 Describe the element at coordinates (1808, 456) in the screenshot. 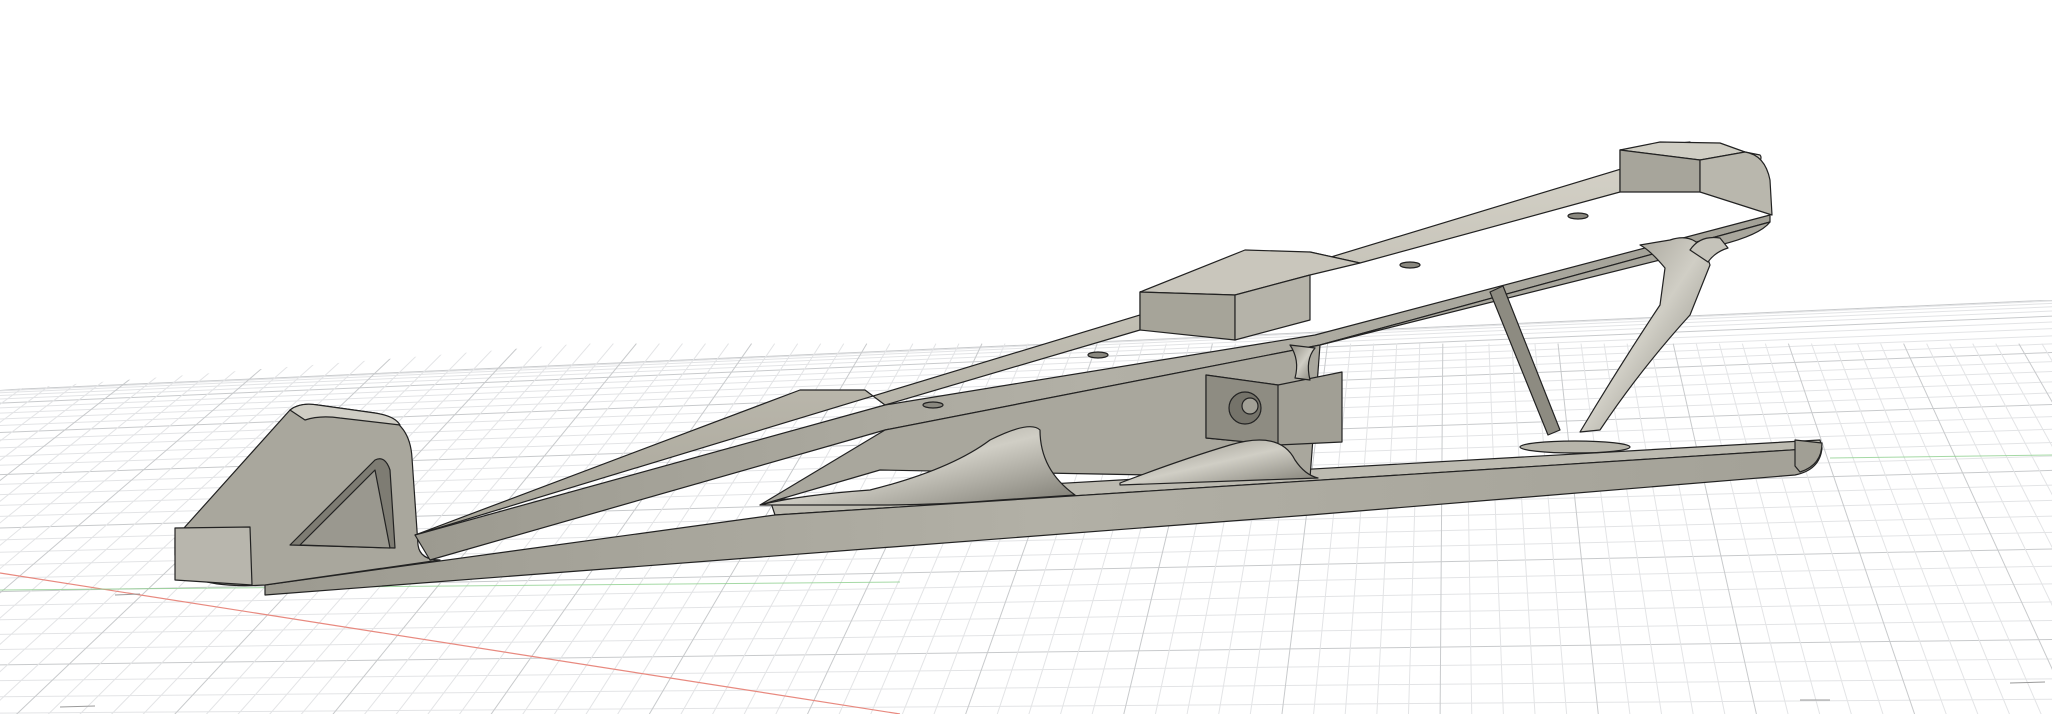

I see `base-rail-right-end` at that location.